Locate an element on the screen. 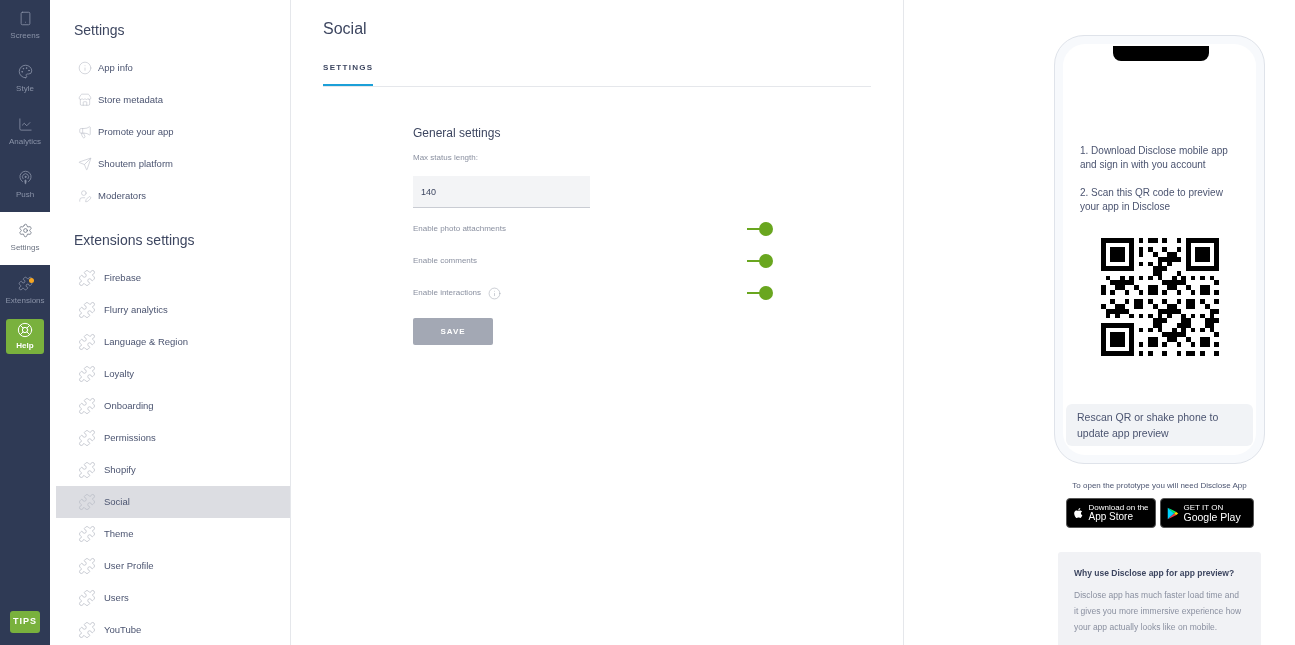  sidebar-item: YouTube is located at coordinates (173, 629).